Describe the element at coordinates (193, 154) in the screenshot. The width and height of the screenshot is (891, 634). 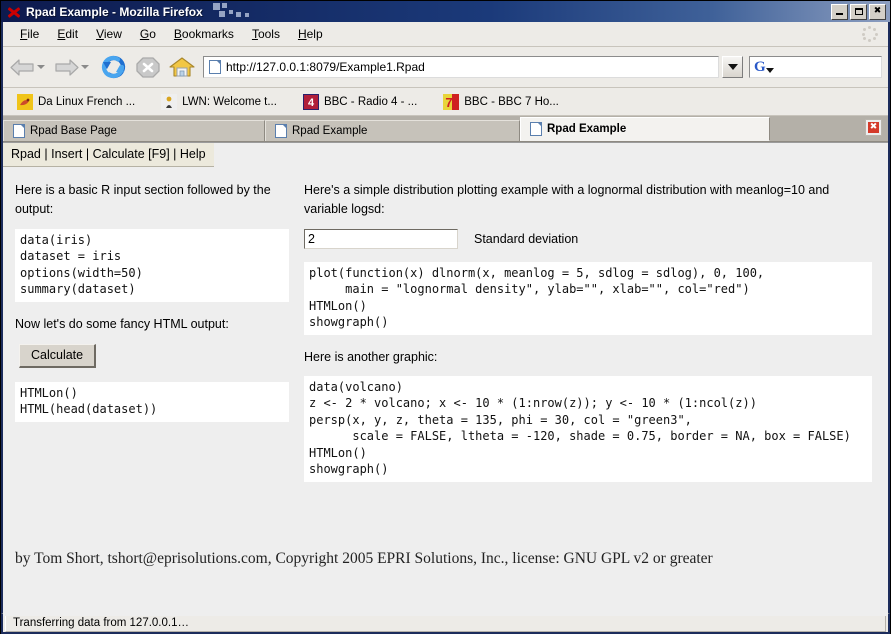
I see `rpad-menu-help: Help` at that location.